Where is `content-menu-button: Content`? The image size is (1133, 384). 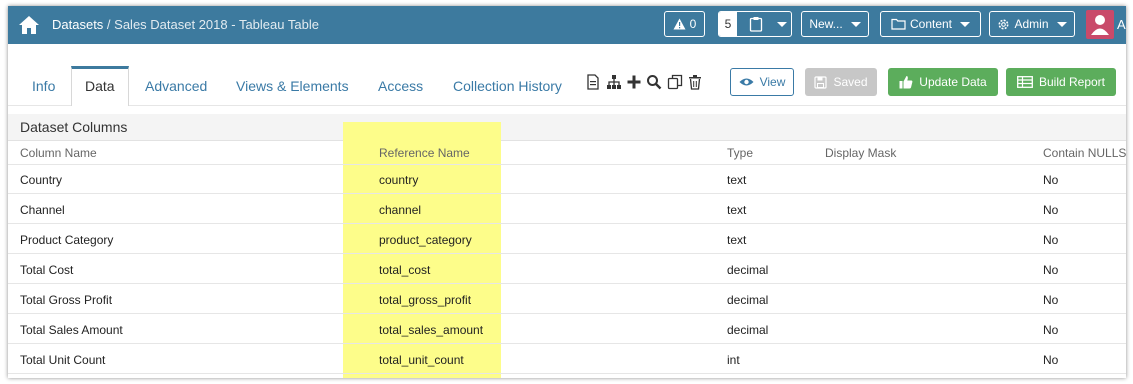
content-menu-button: Content is located at coordinates (930, 24).